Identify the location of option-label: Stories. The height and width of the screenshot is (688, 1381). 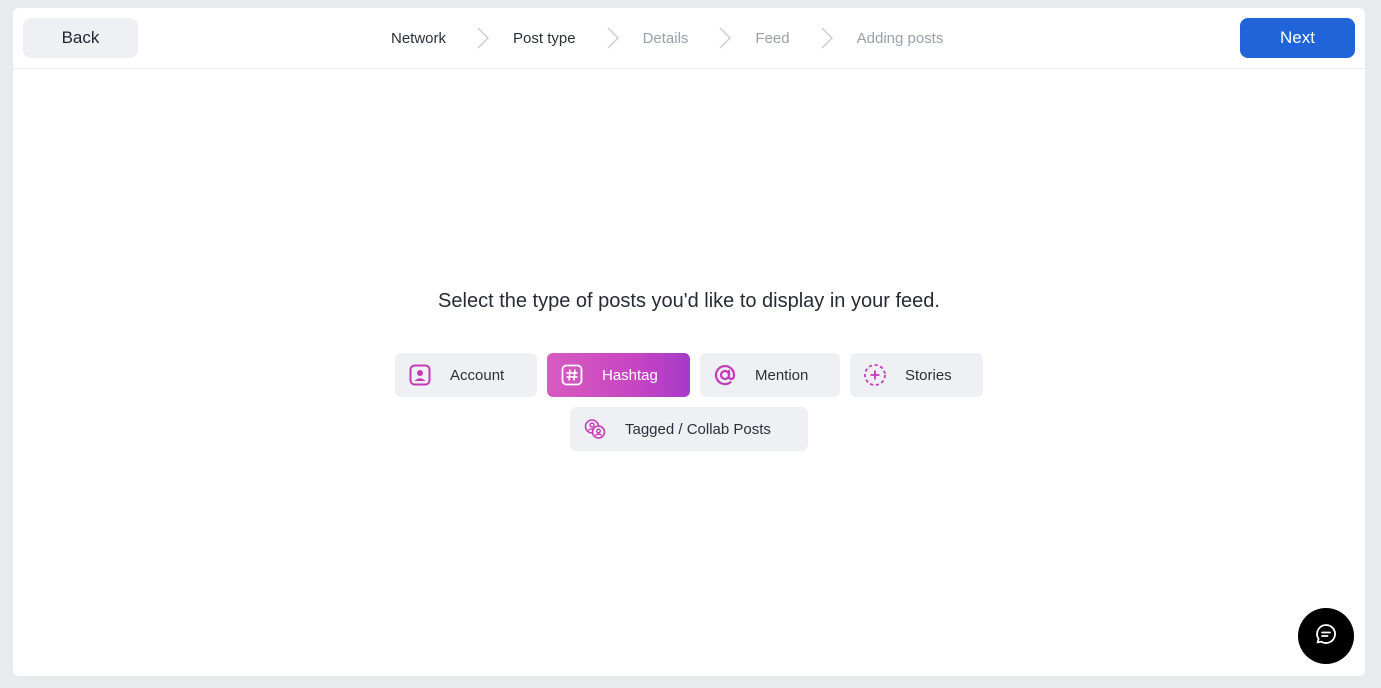
(928, 375).